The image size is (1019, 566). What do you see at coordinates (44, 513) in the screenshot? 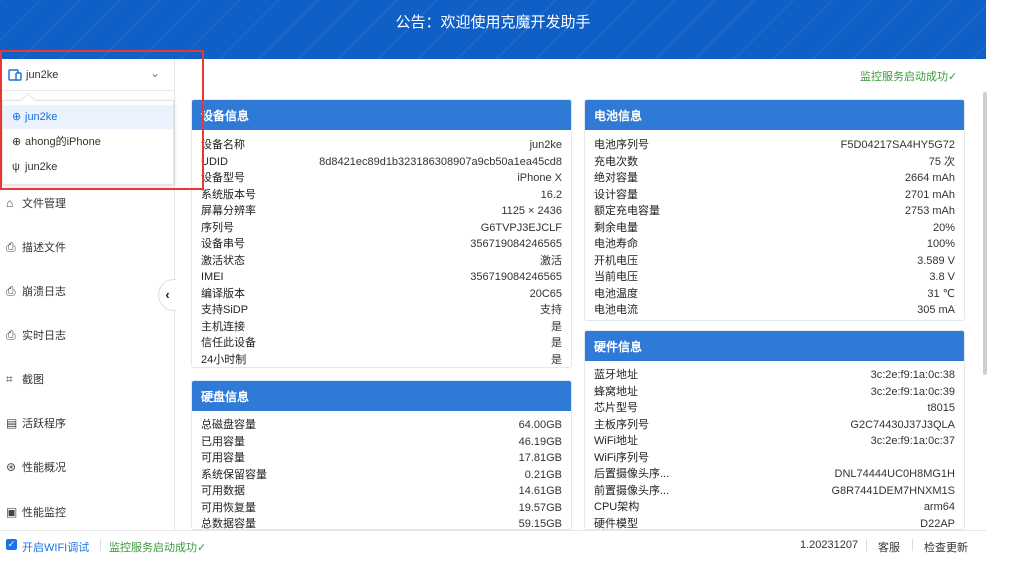
I see `sidebar-item-label: 性能监控` at bounding box center [44, 513].